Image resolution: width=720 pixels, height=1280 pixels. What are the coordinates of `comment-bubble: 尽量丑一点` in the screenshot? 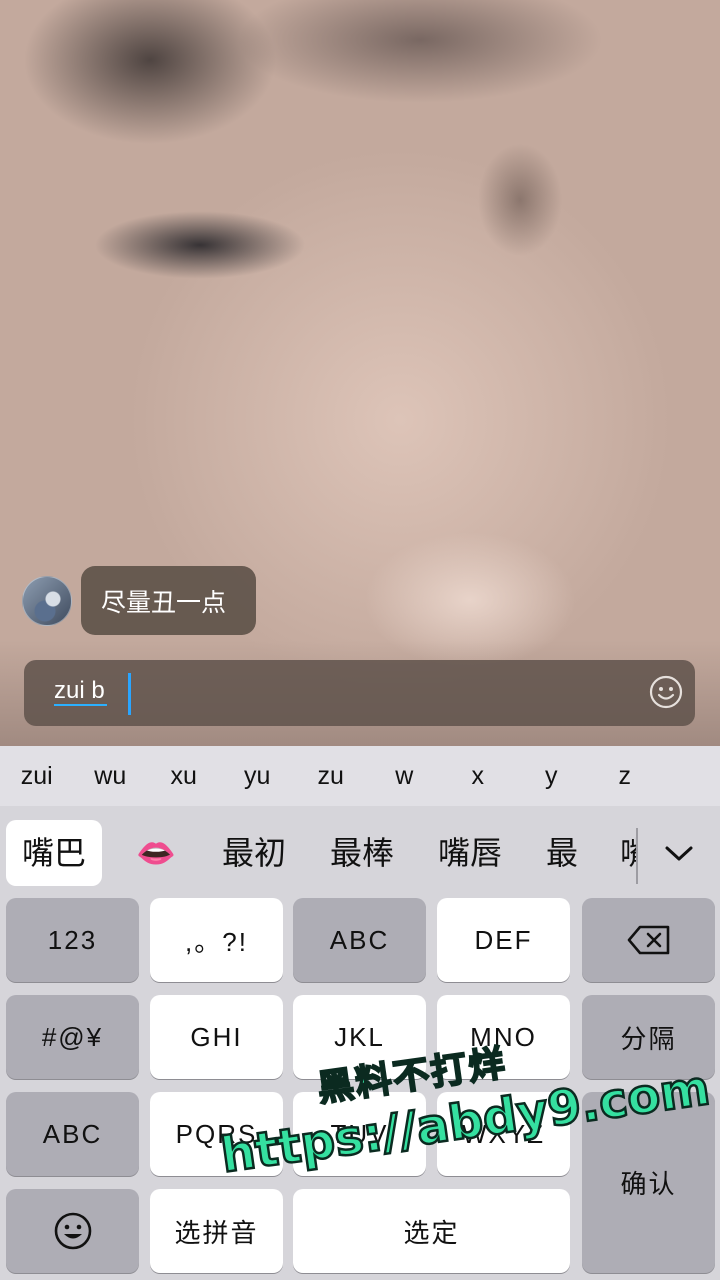 It's located at (169, 600).